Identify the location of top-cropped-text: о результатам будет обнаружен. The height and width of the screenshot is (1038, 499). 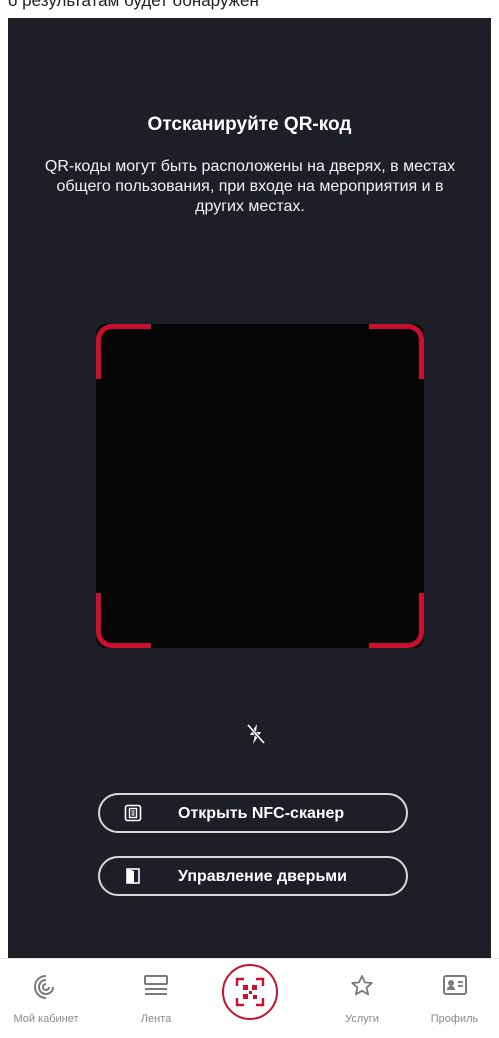
(249, 9).